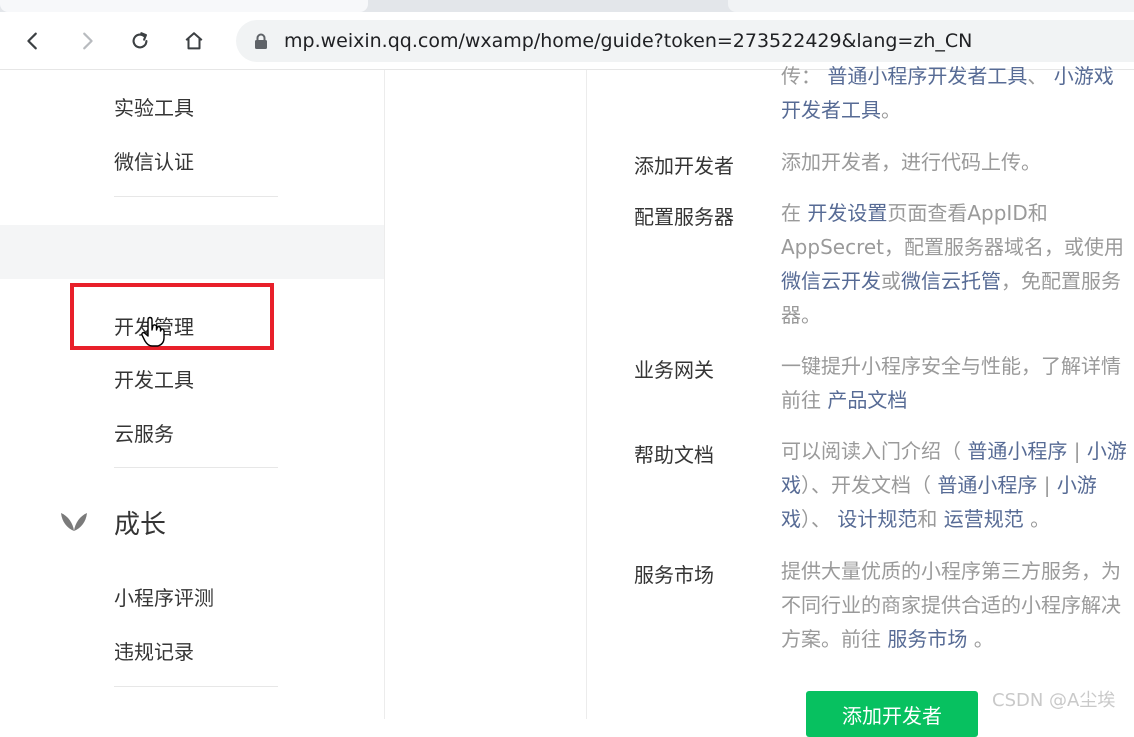 The width and height of the screenshot is (1134, 737). Describe the element at coordinates (74, 520) in the screenshot. I see `leaf-icon` at that location.